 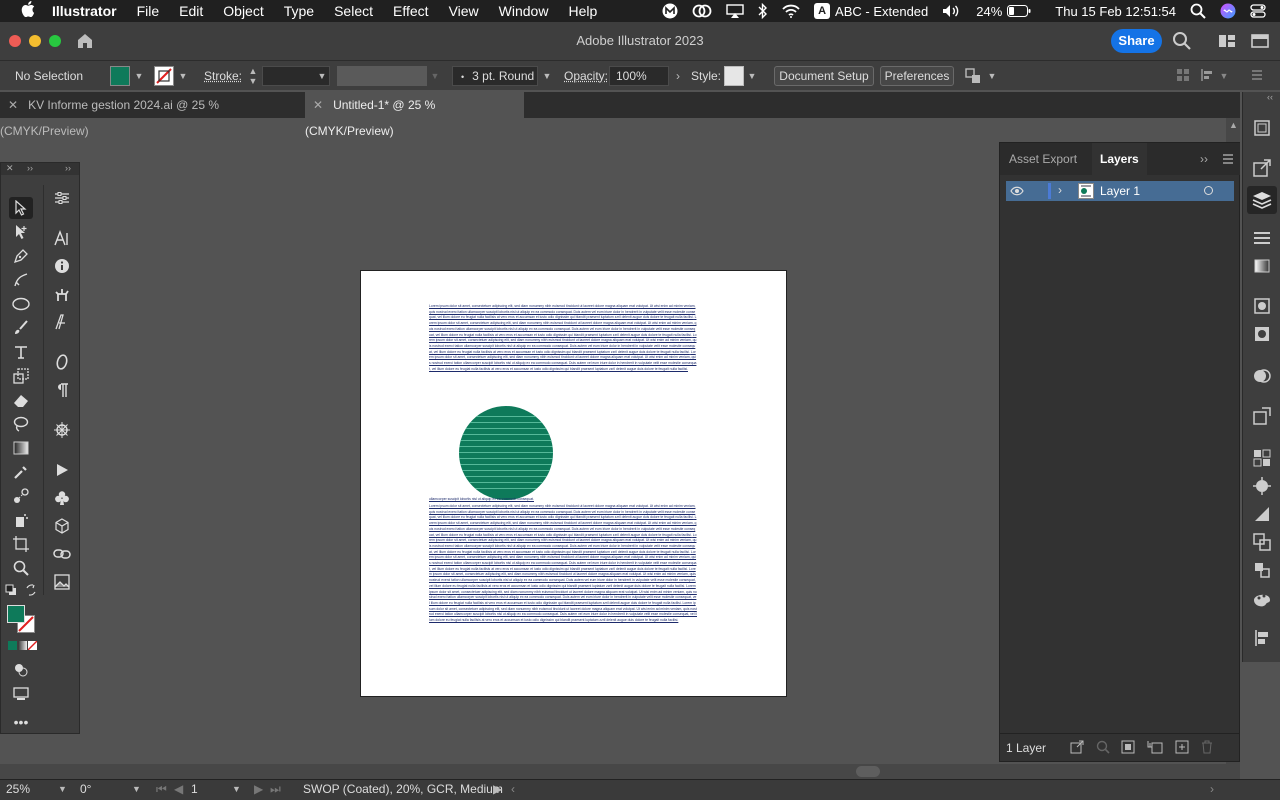 I want to click on swatches-icon, so click(x=1262, y=376).